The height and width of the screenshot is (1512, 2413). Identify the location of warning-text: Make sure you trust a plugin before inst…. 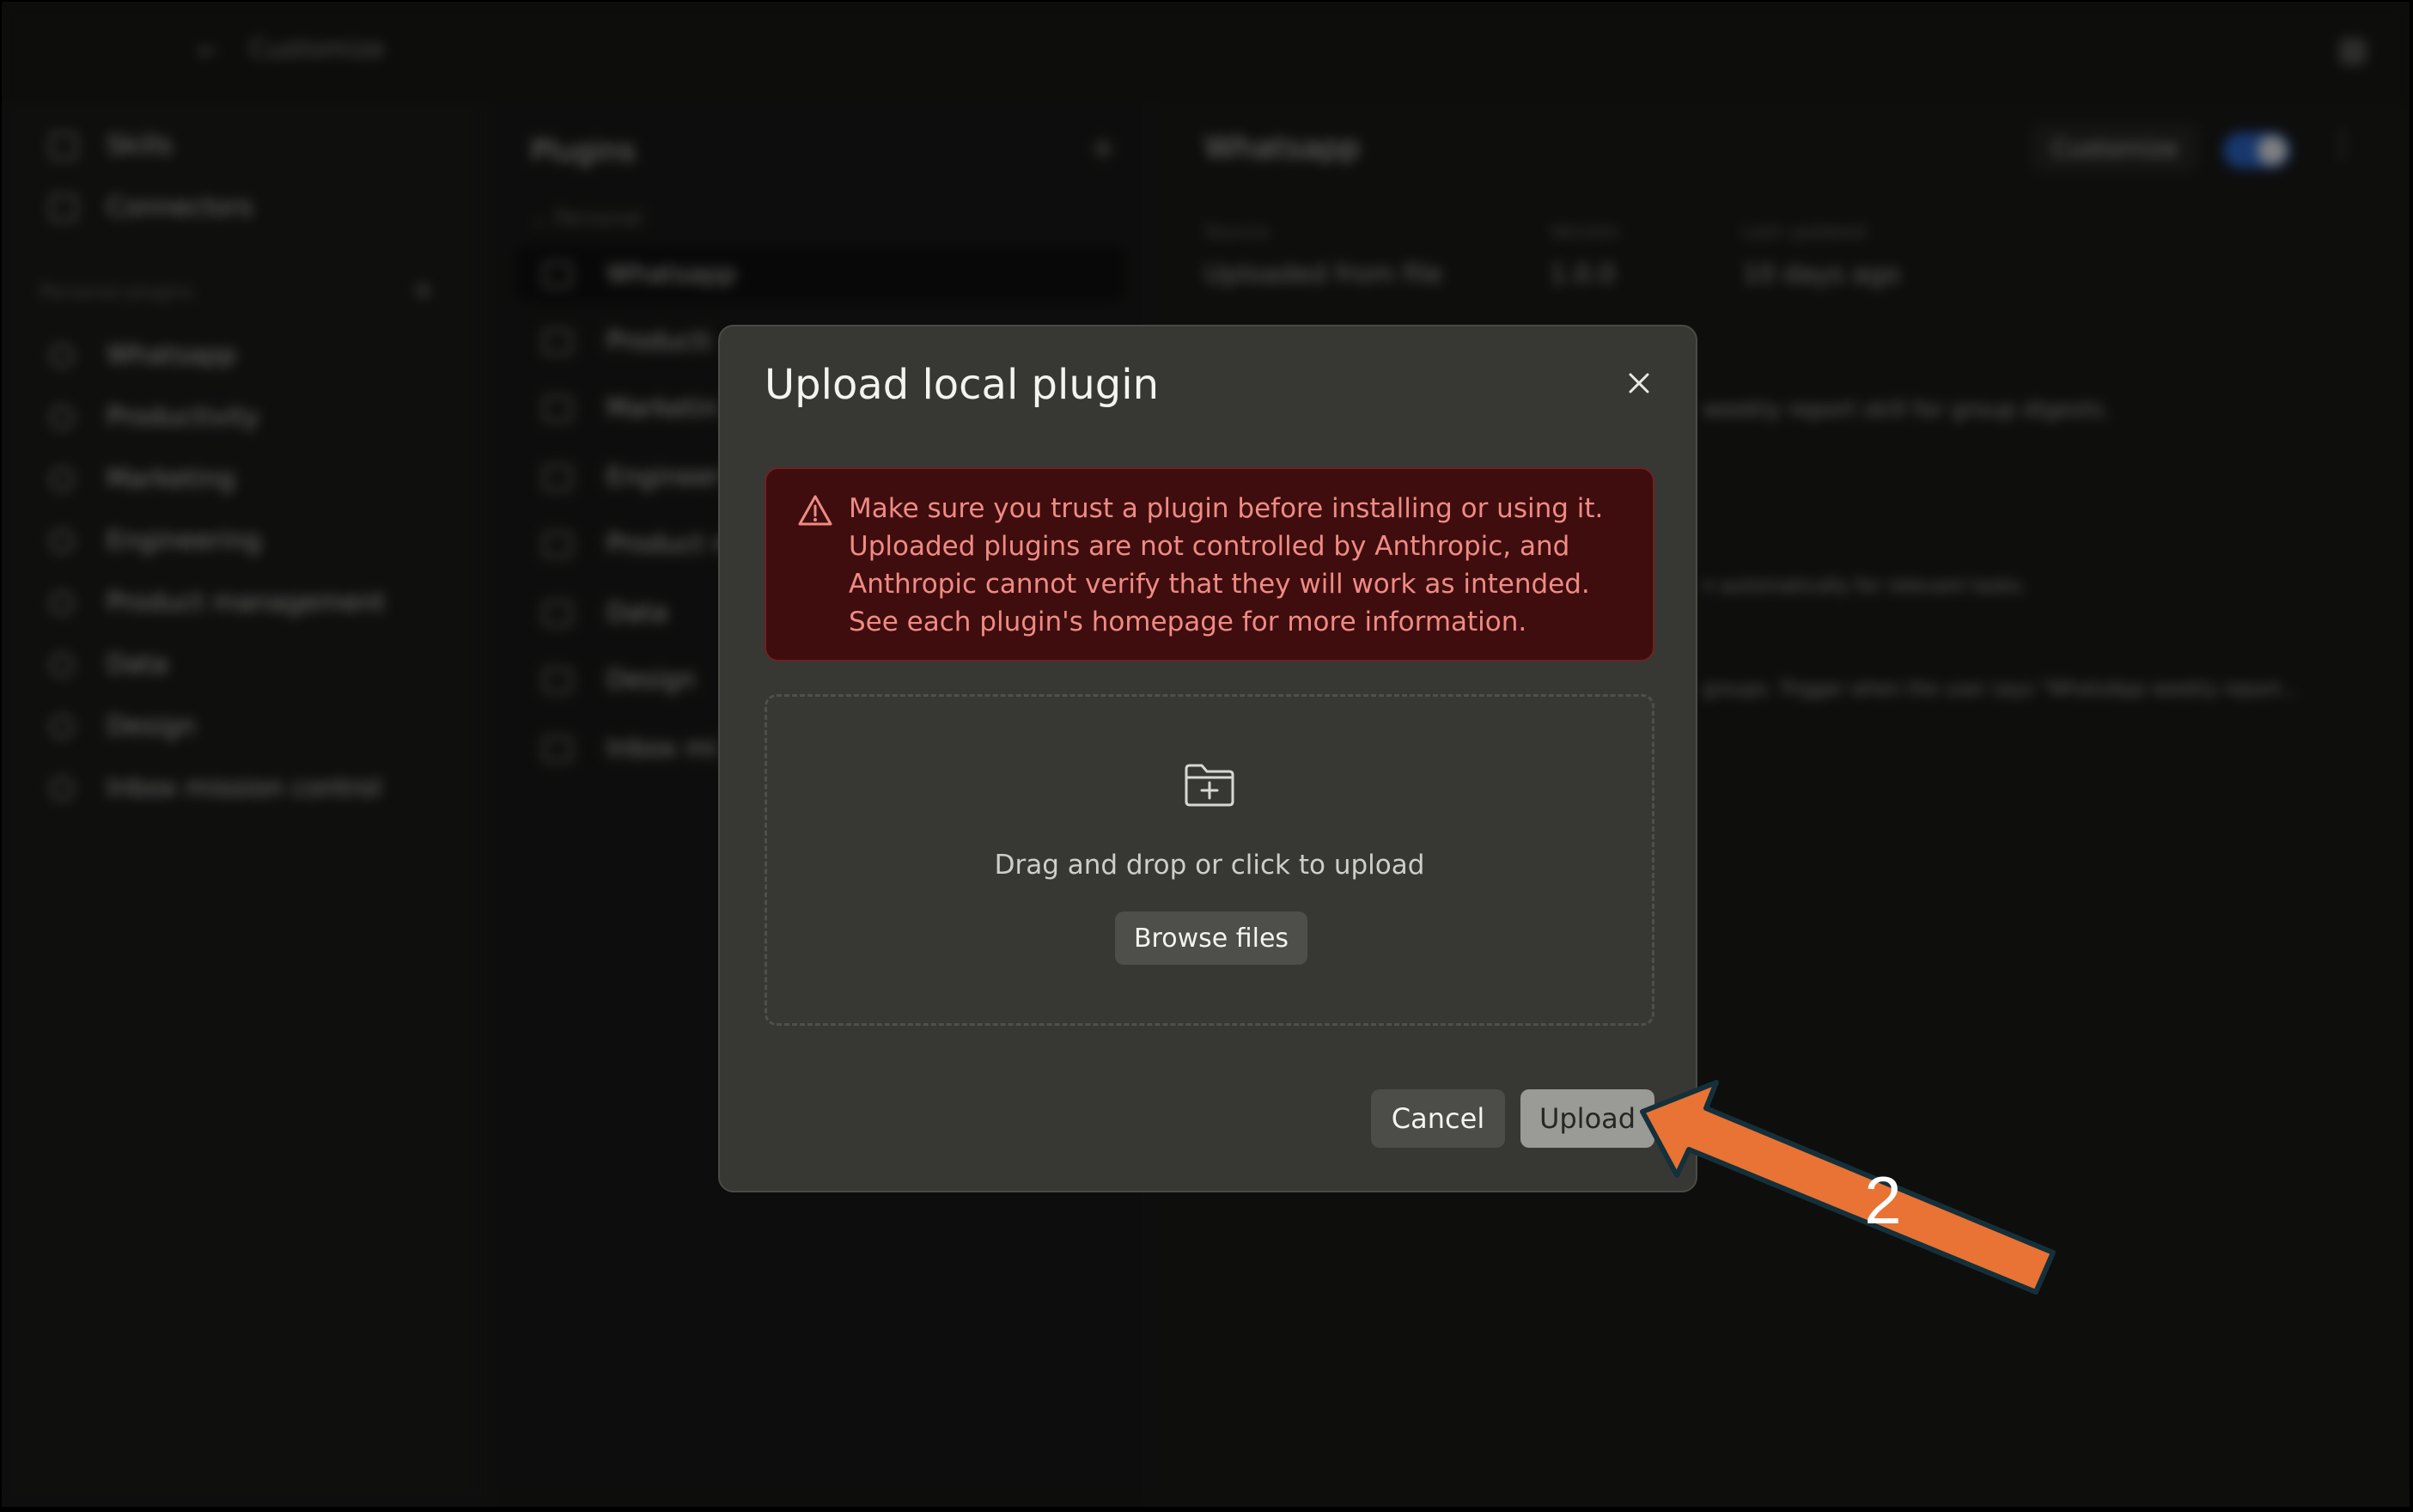
(1227, 565).